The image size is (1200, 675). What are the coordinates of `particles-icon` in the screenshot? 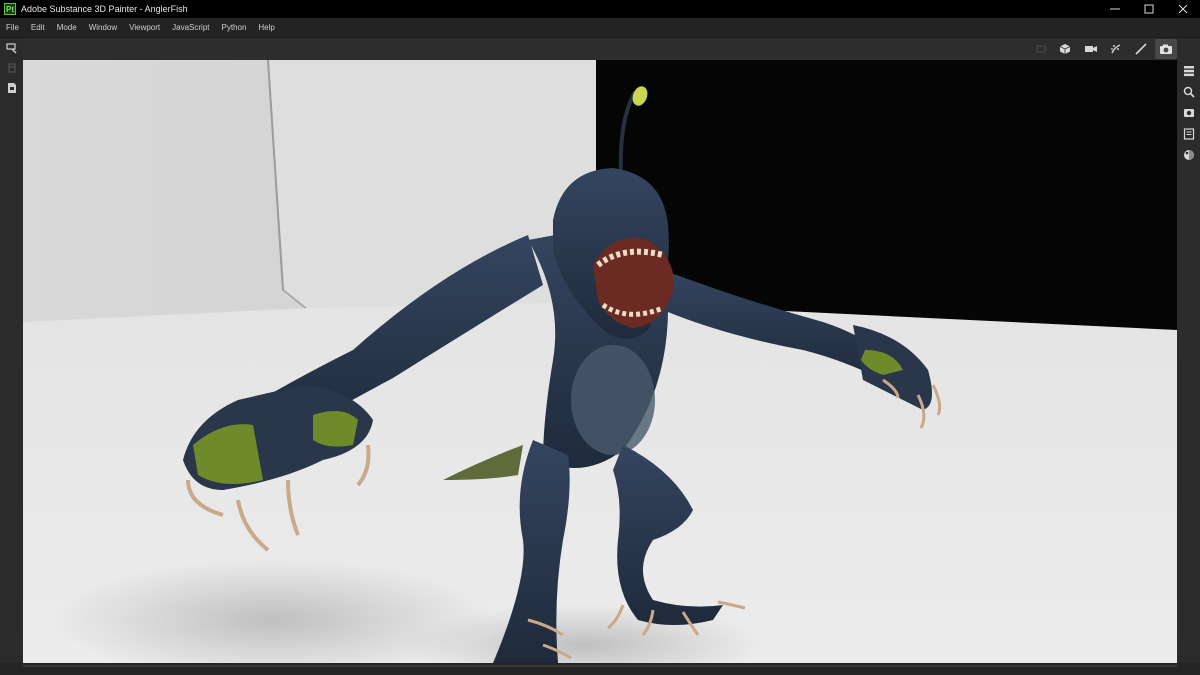 It's located at (1116, 49).